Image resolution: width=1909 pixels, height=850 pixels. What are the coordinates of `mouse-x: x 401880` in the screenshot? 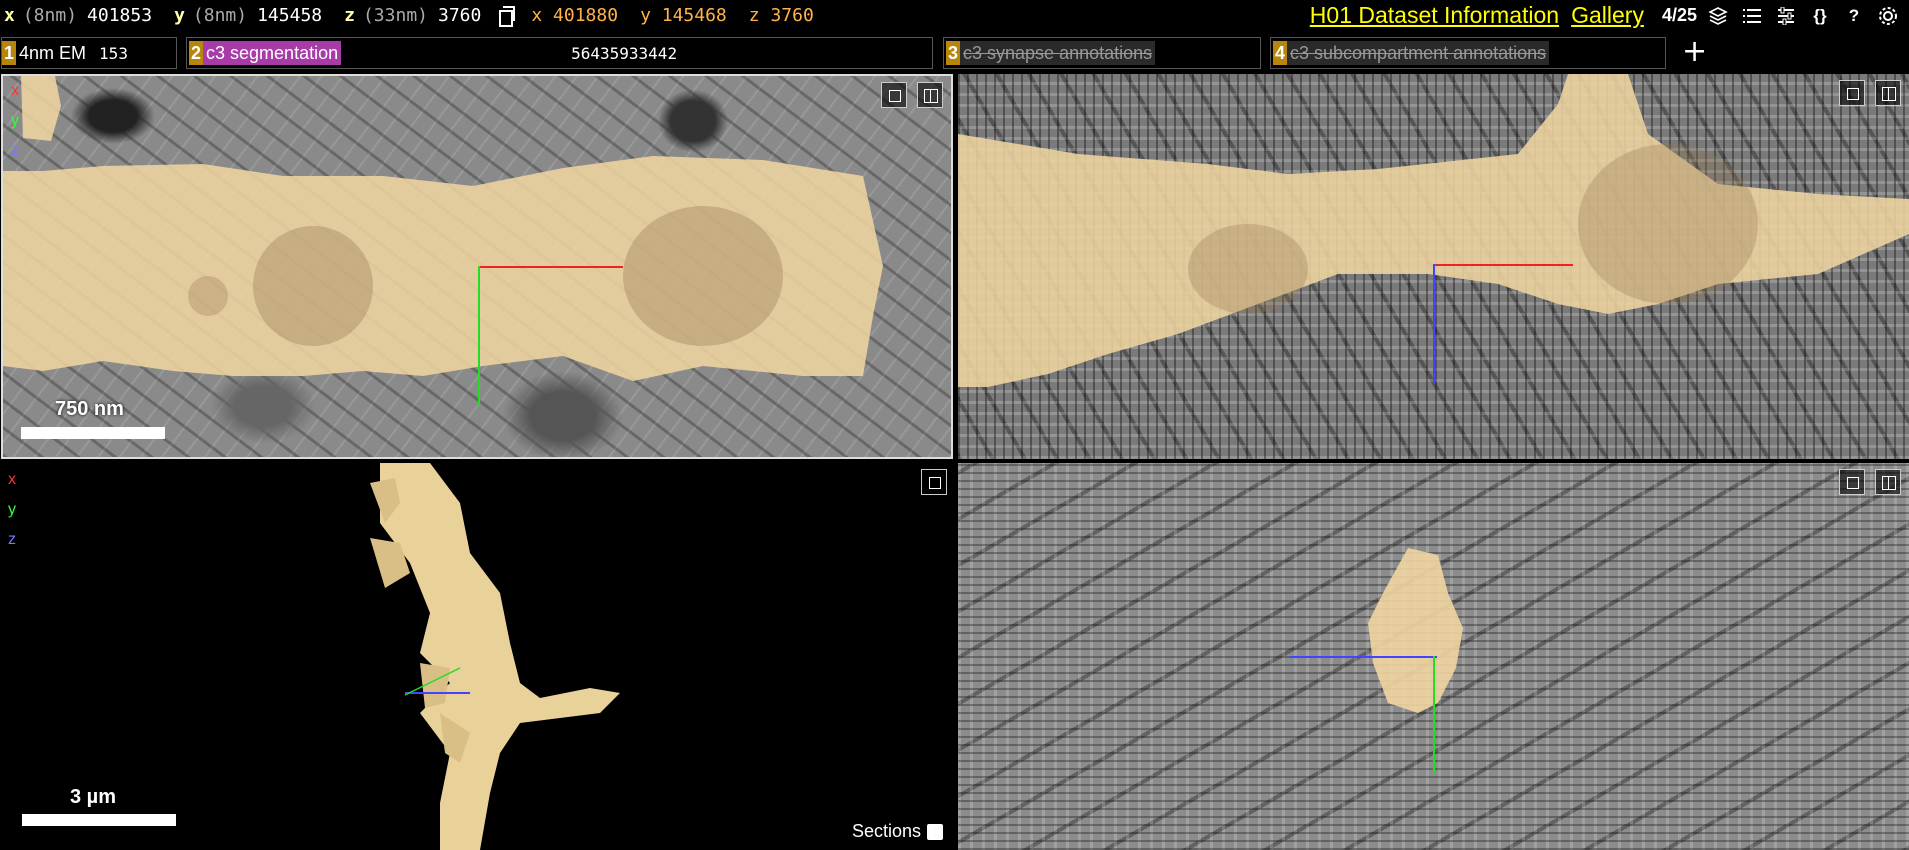 It's located at (575, 15).